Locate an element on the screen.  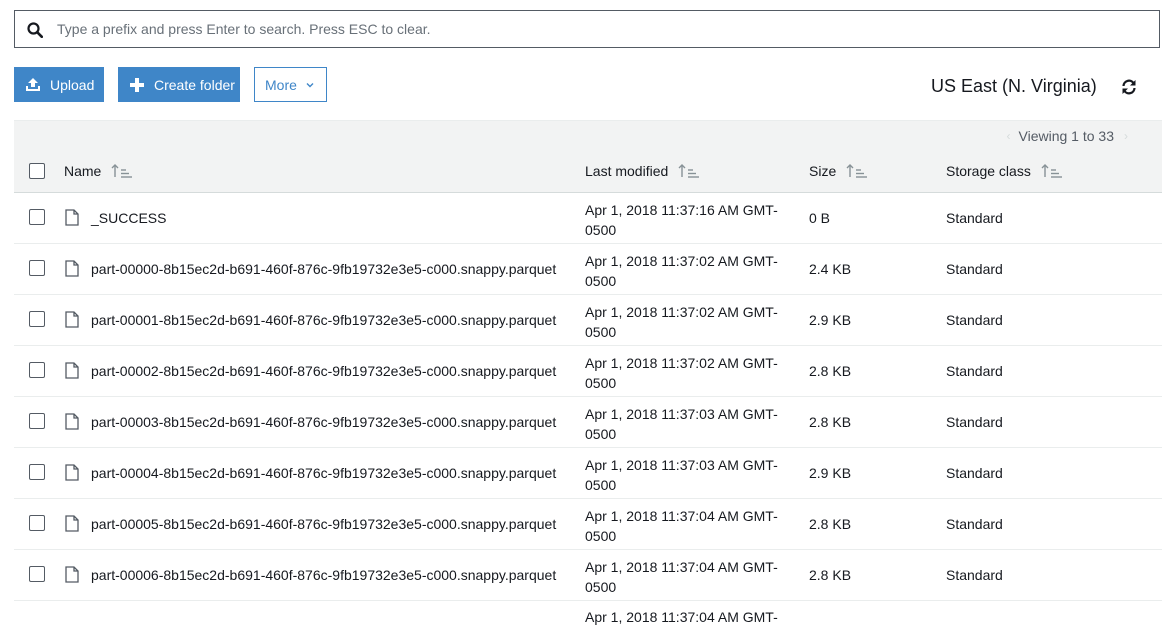
pagination-text: Viewing 1 to 33 is located at coordinates (1066, 136).